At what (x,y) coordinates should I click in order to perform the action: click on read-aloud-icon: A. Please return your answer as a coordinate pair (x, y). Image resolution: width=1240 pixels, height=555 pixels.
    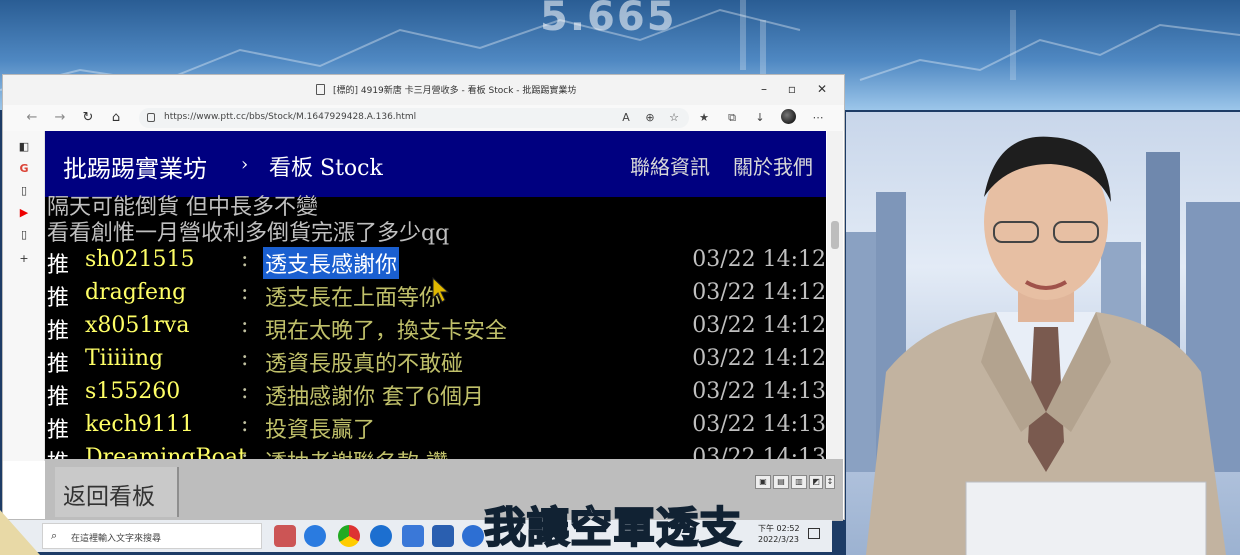
    Looking at the image, I should click on (626, 118).